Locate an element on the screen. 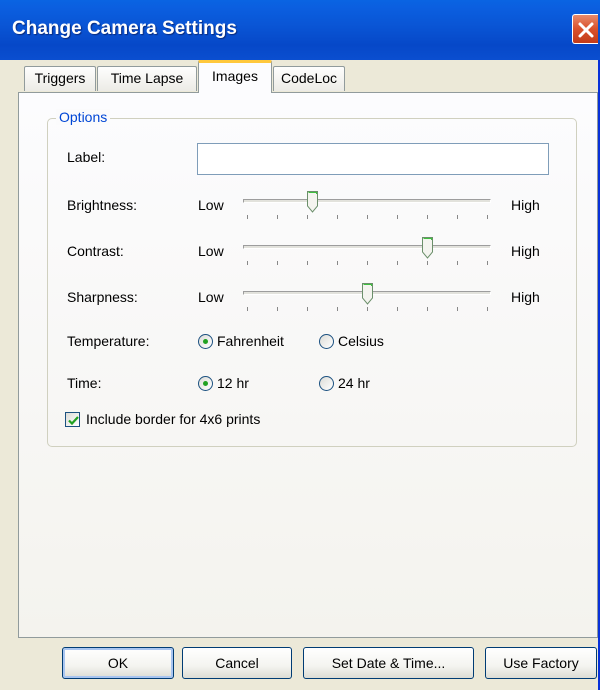  checkmark-icon is located at coordinates (73, 421).